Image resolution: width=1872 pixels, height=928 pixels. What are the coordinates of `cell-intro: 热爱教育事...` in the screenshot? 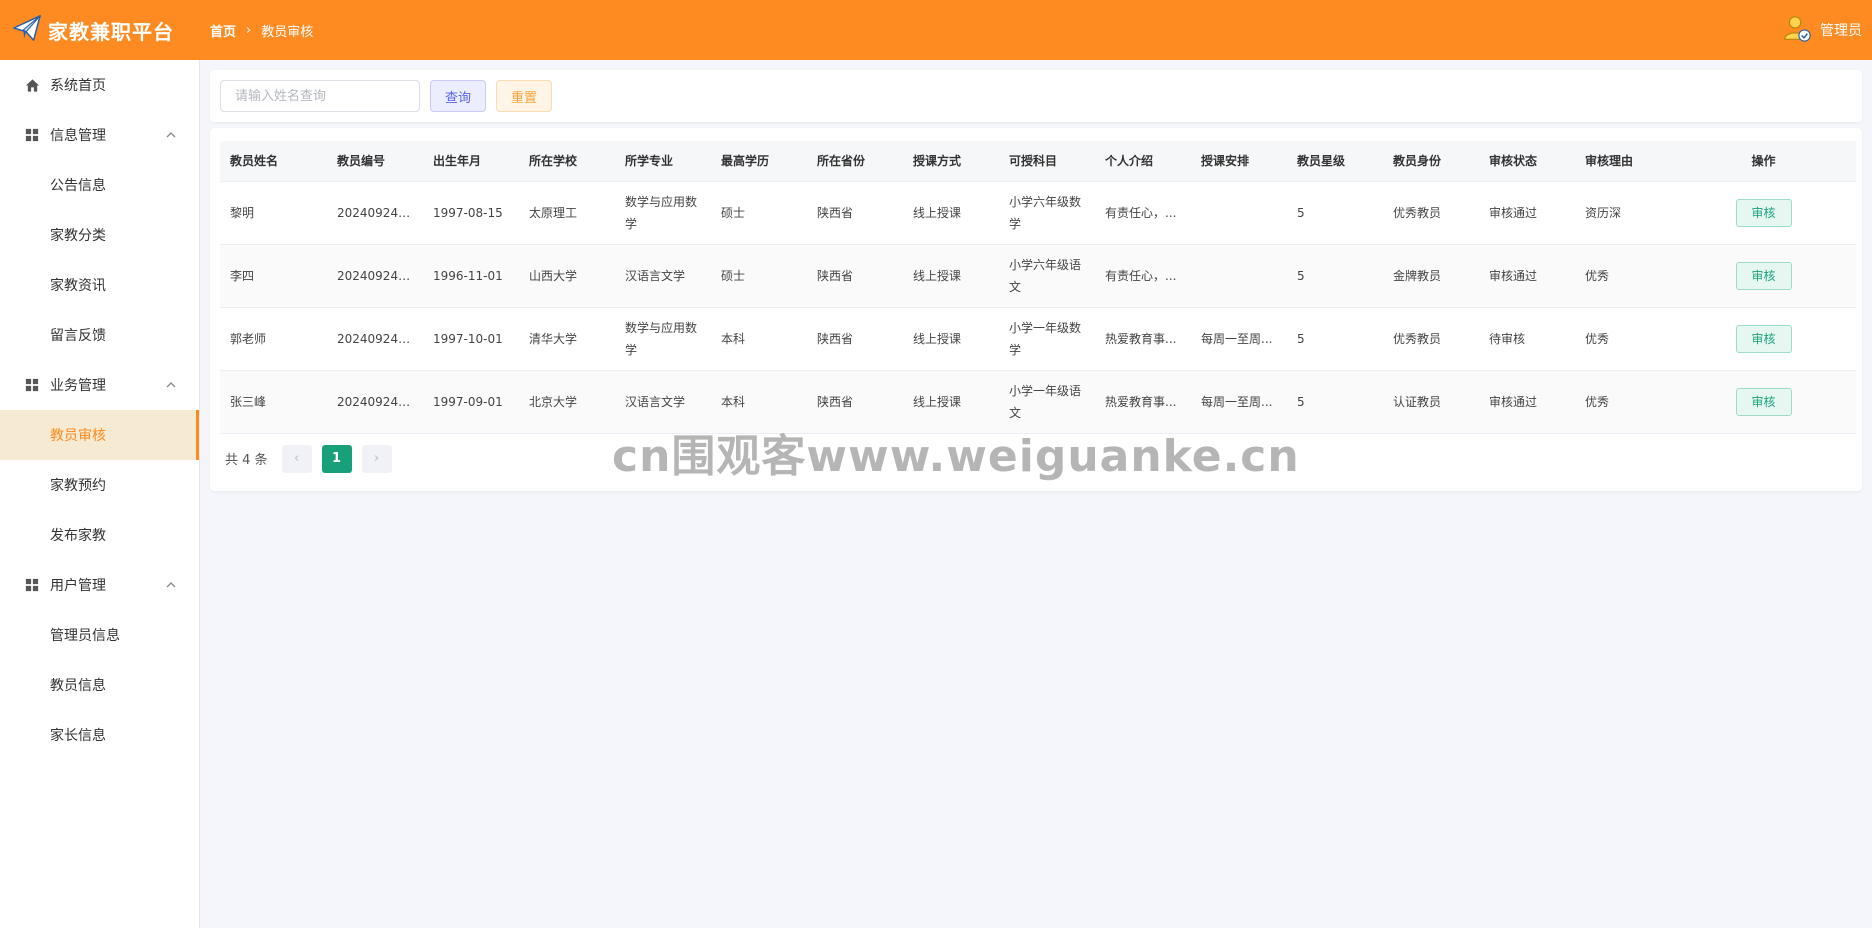 It's located at (1143, 338).